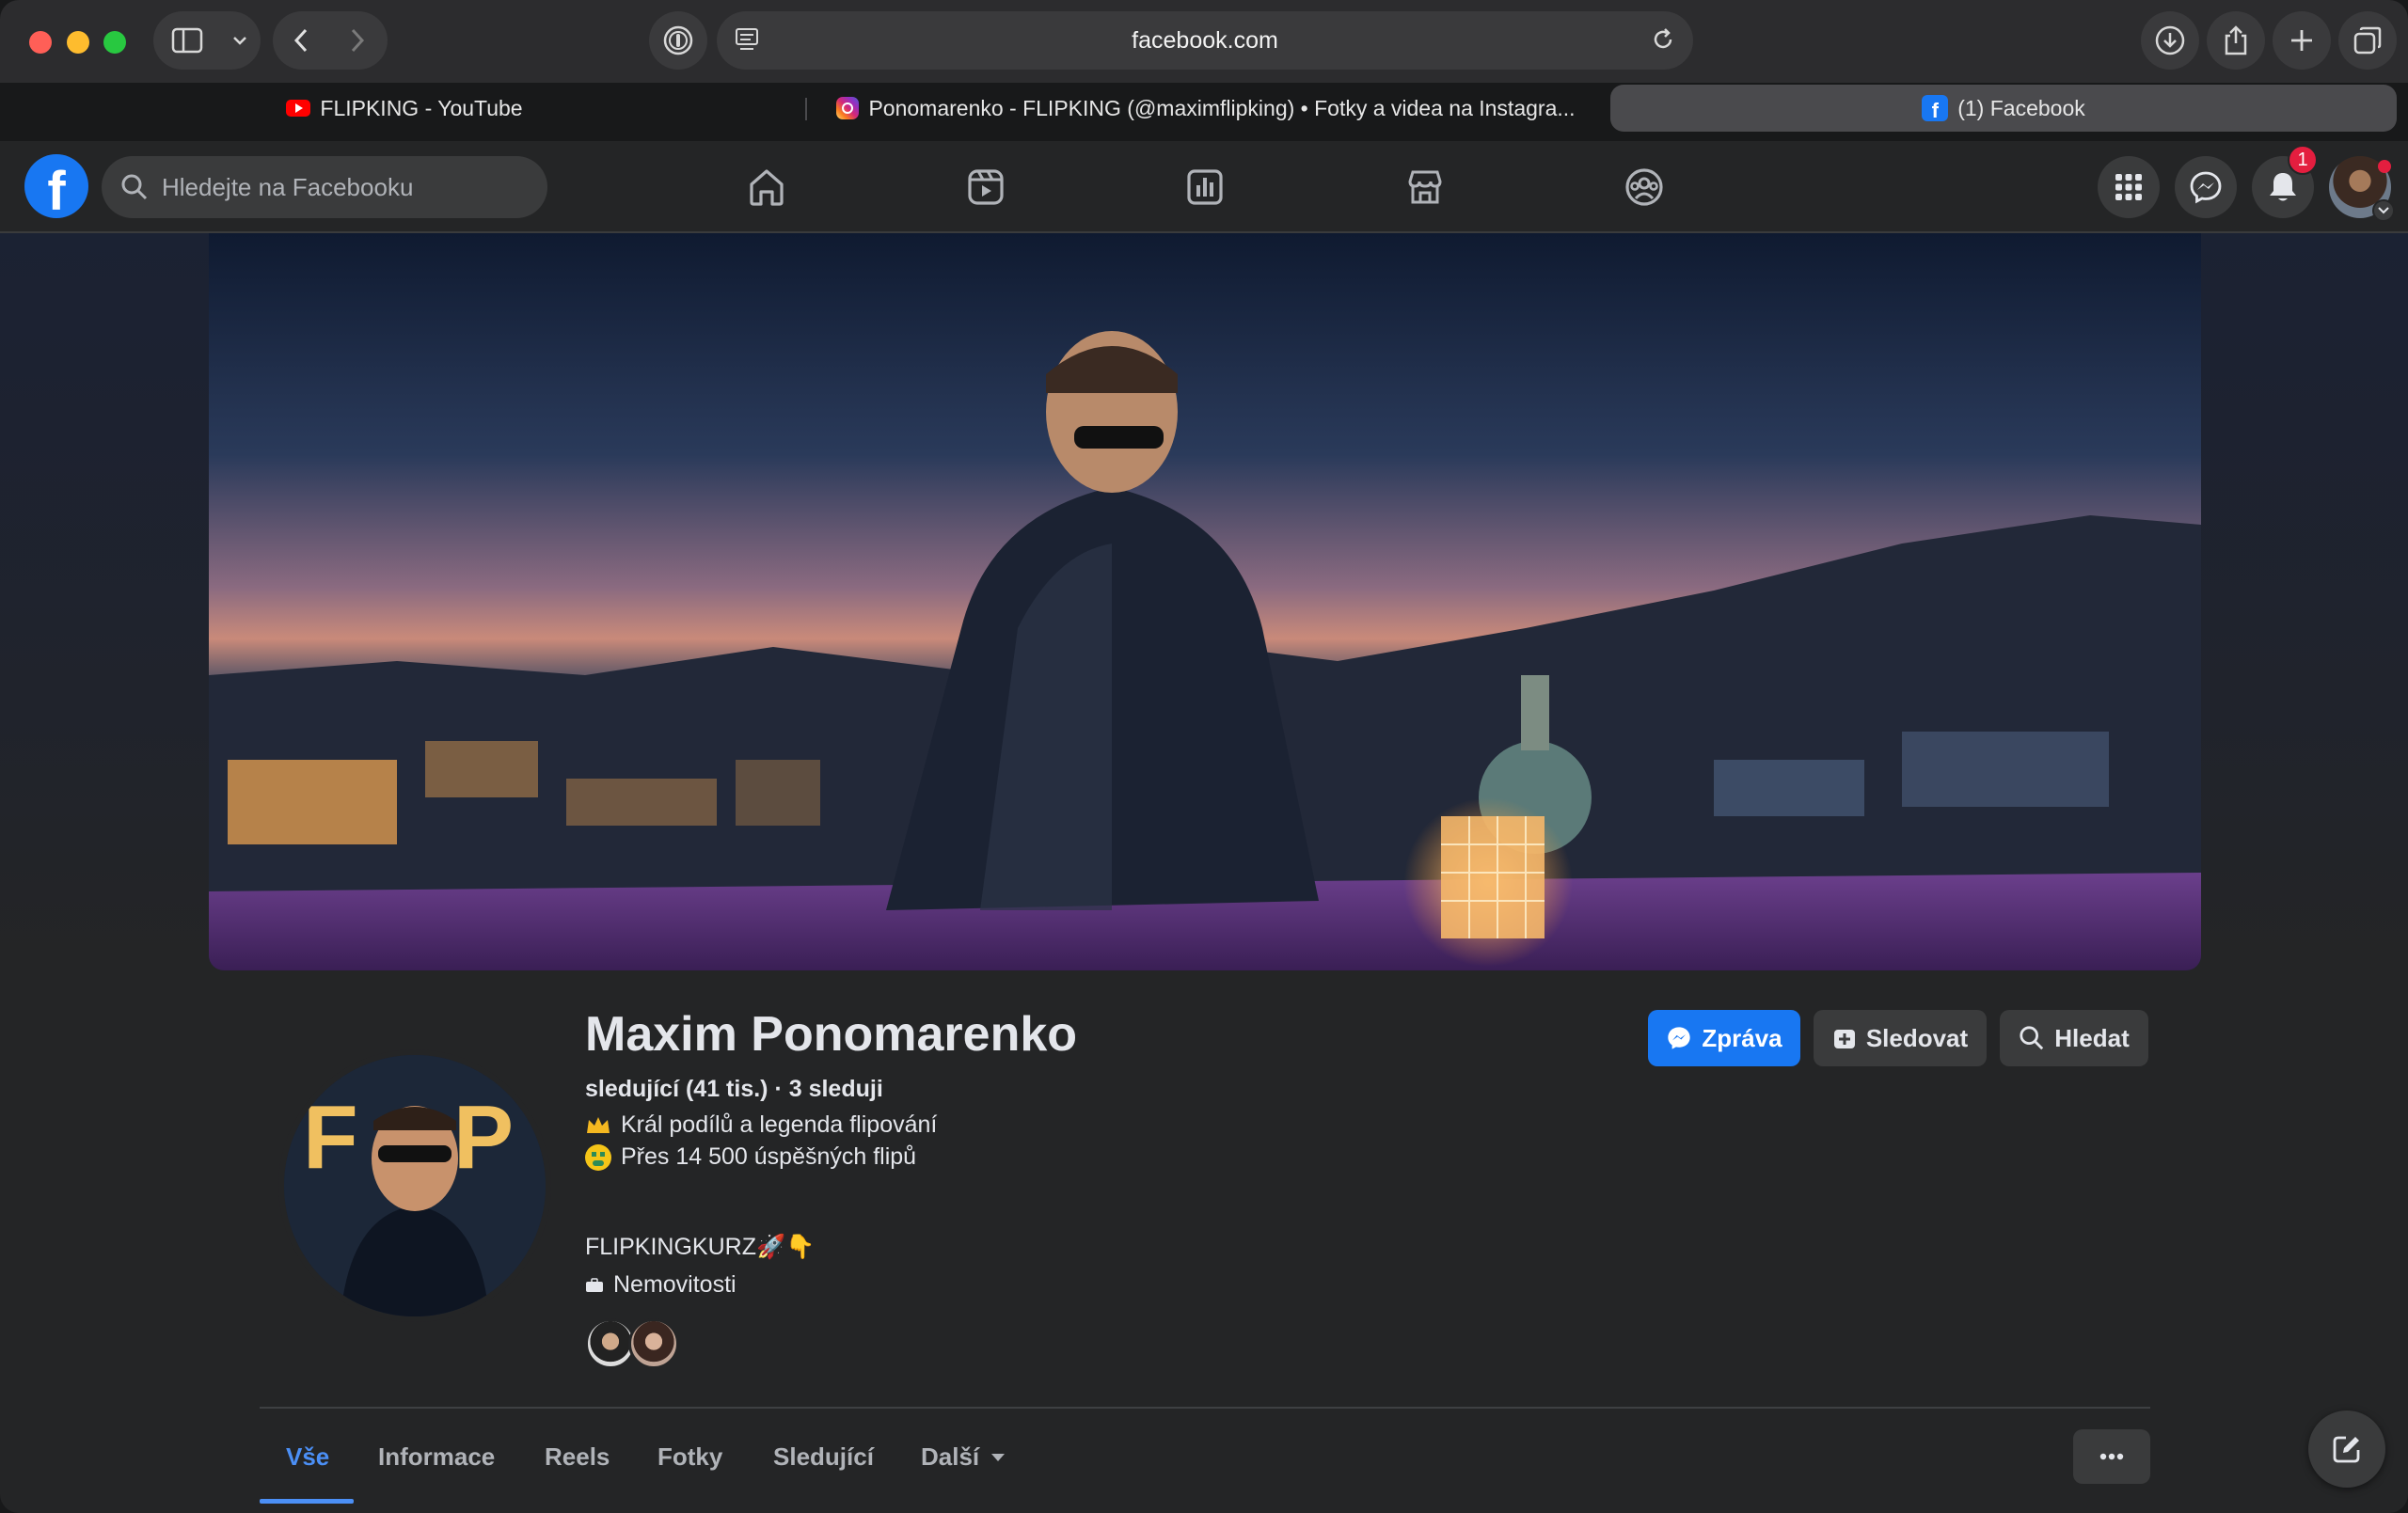 This screenshot has height=1513, width=2408. I want to click on money-face-icon, so click(598, 1157).